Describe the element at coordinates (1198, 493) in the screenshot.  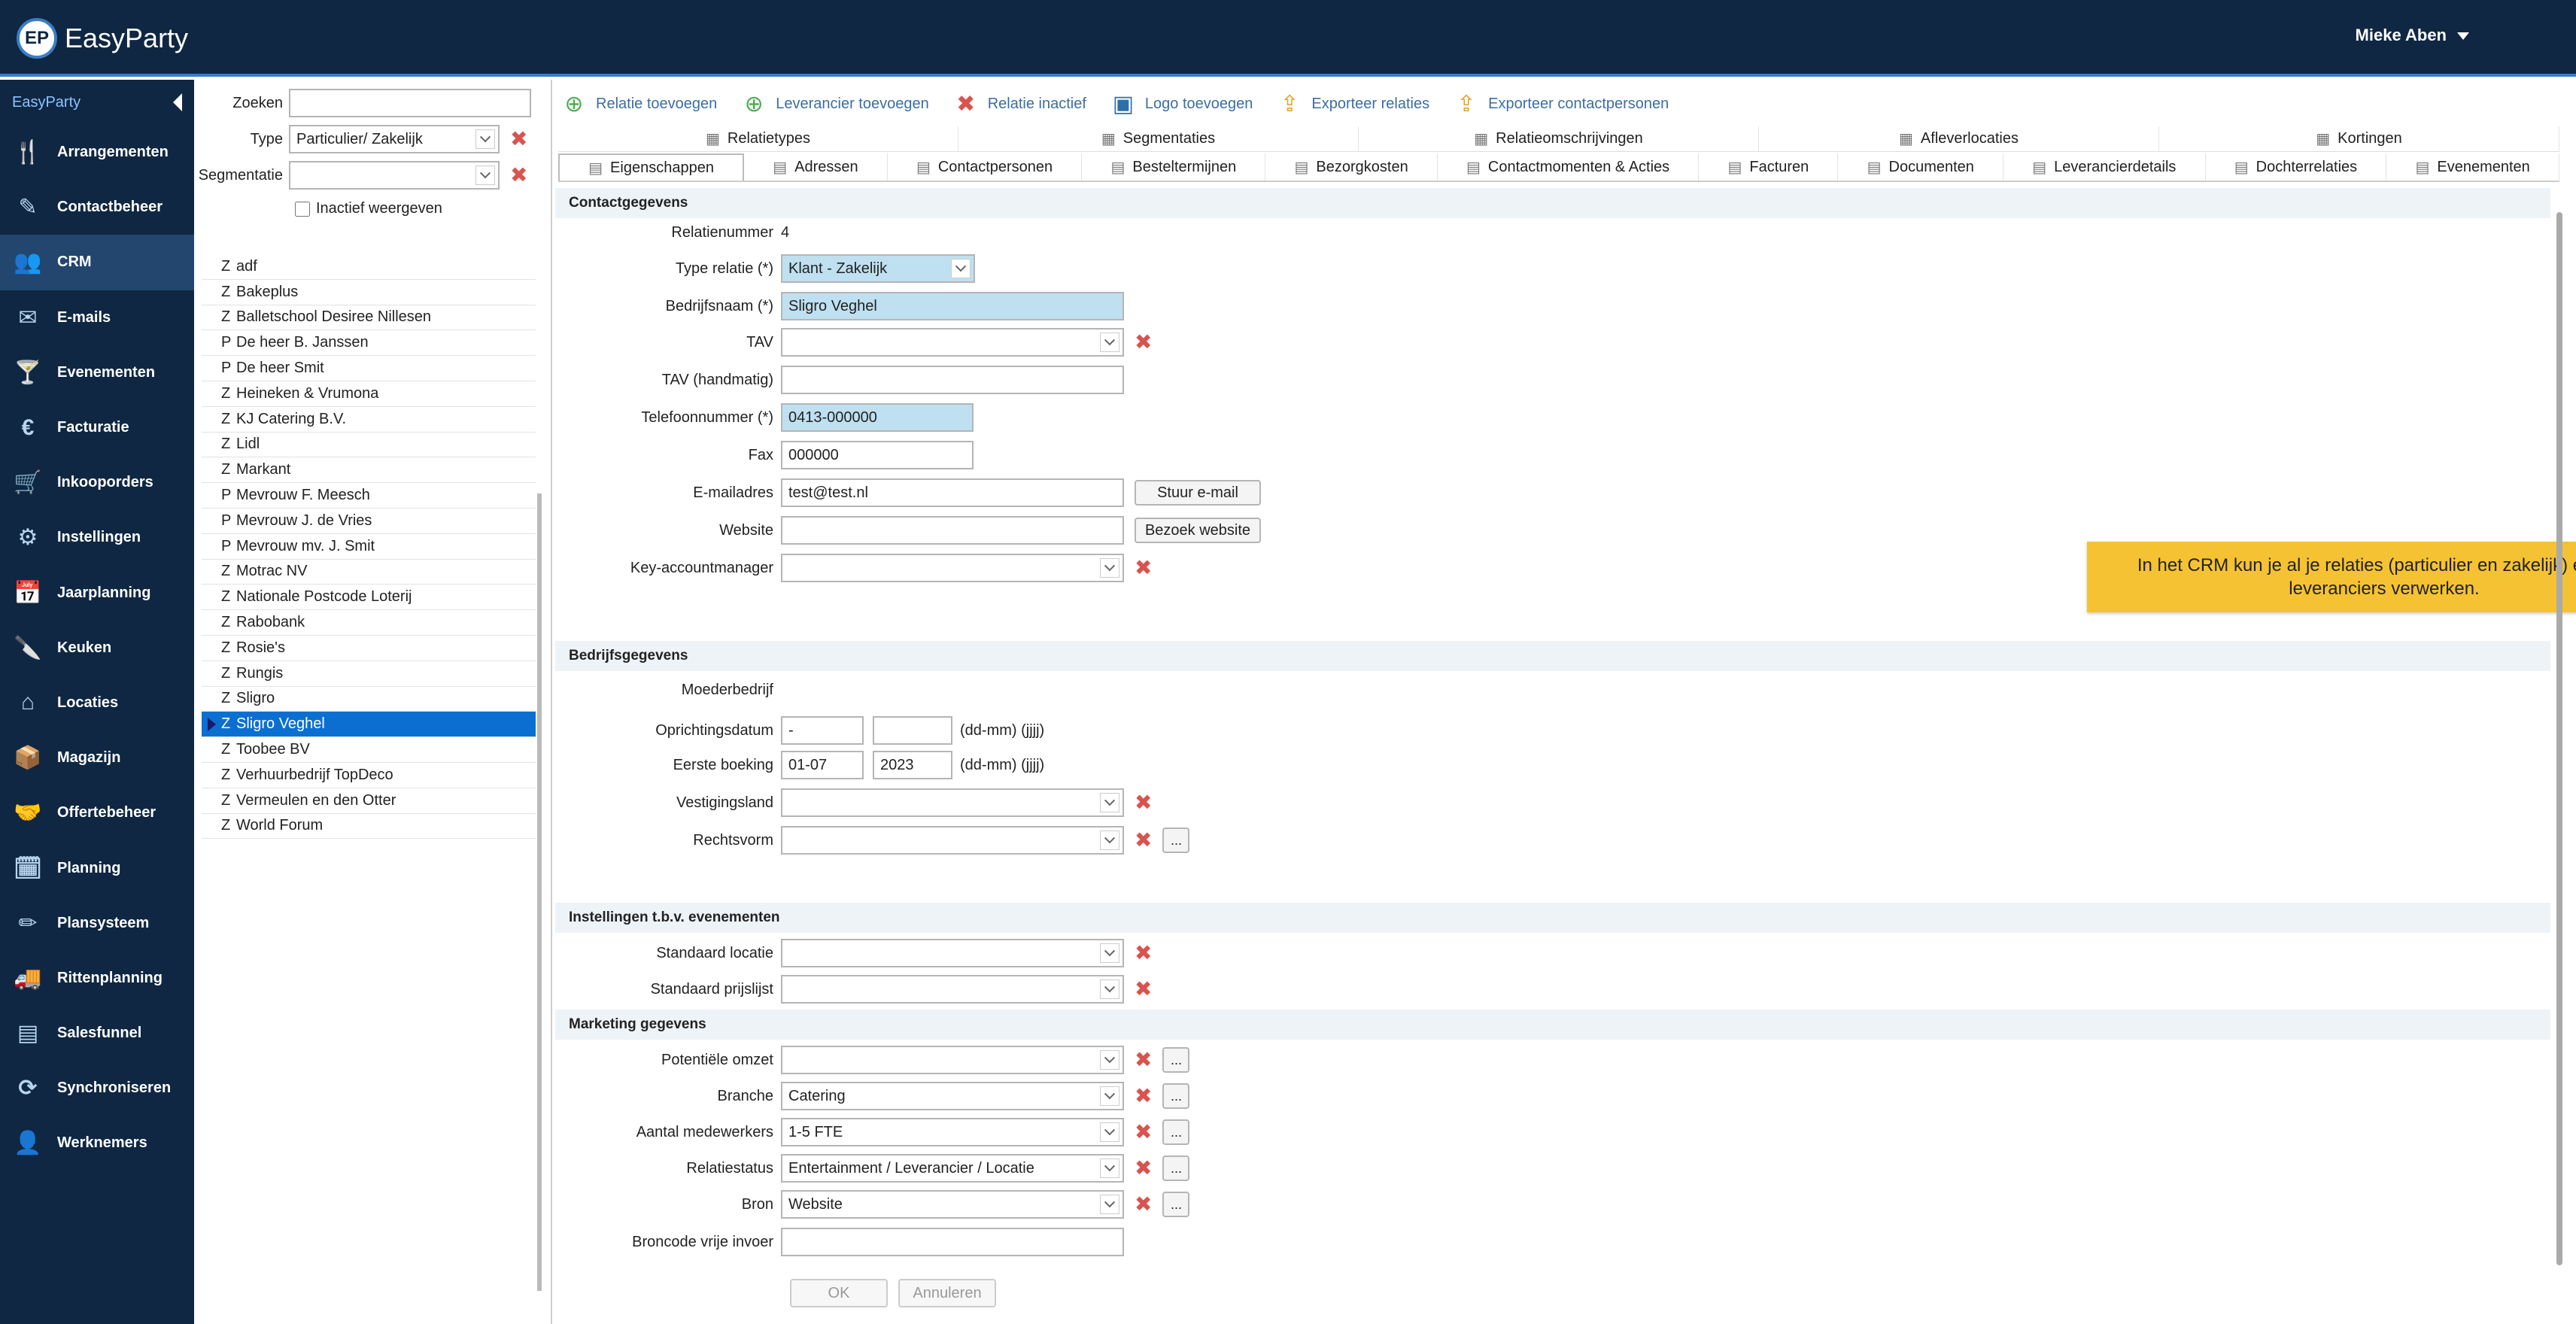
I see `send-email-button: Stuur e-mail` at that location.